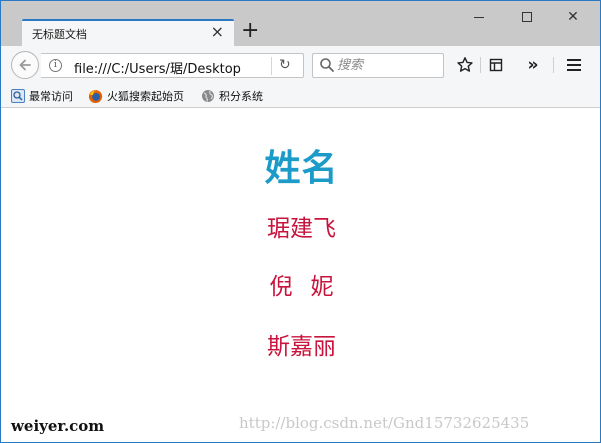 The image size is (601, 443). I want to click on most-visited-icon, so click(18, 96).